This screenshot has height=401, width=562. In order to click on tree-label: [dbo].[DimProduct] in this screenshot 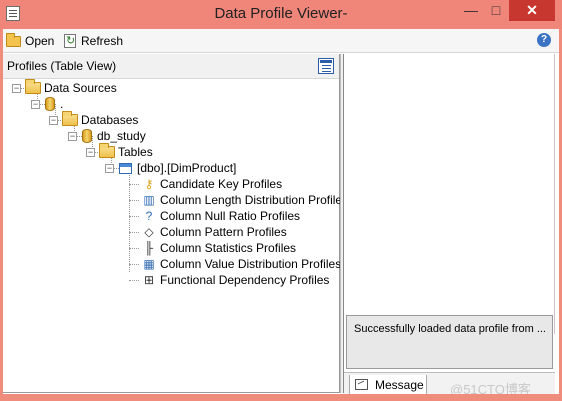, I will do `click(187, 168)`.